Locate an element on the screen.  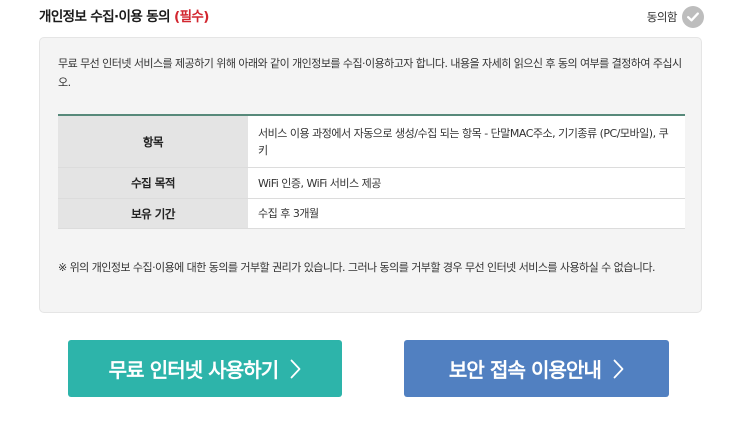
consent-title-text: 개인정보 수집·이용 동의 is located at coordinates (105, 17).